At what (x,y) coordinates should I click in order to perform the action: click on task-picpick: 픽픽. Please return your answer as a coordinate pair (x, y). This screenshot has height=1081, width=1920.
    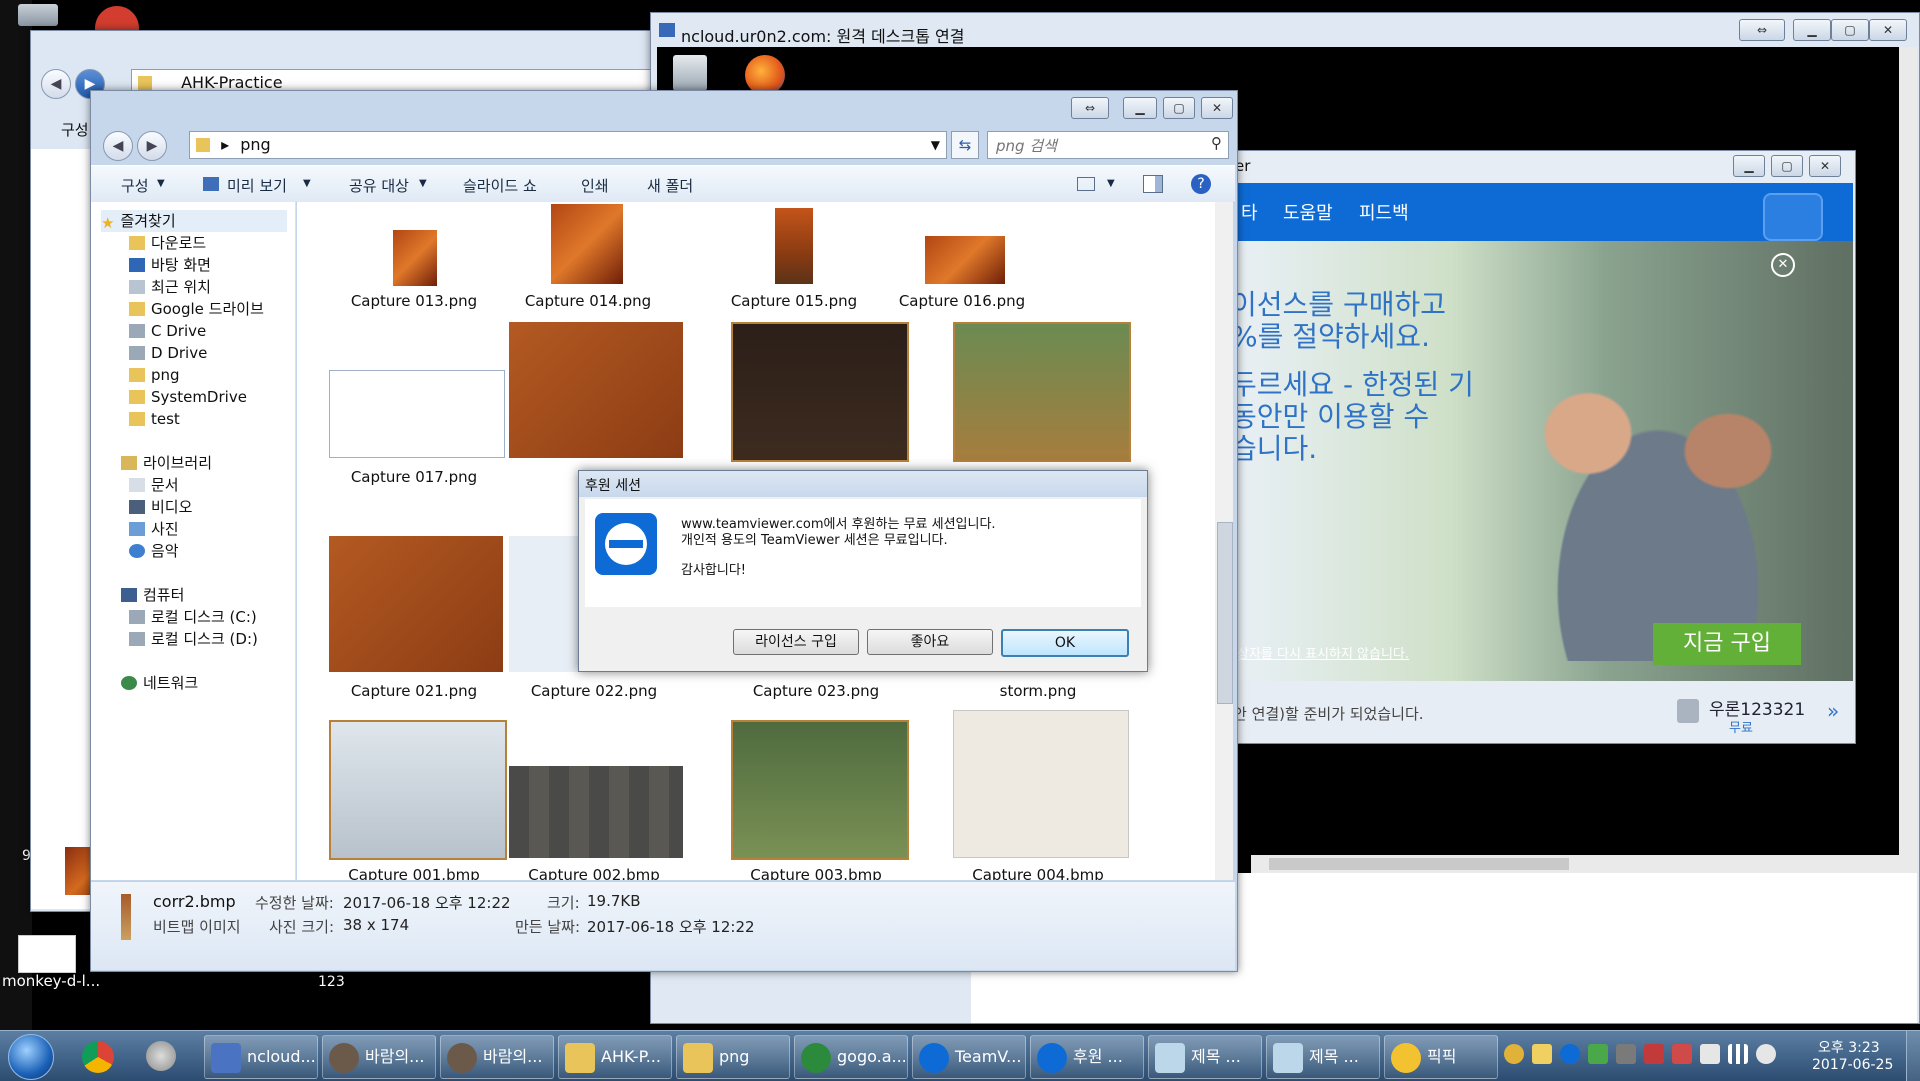
    Looking at the image, I should click on (1441, 1057).